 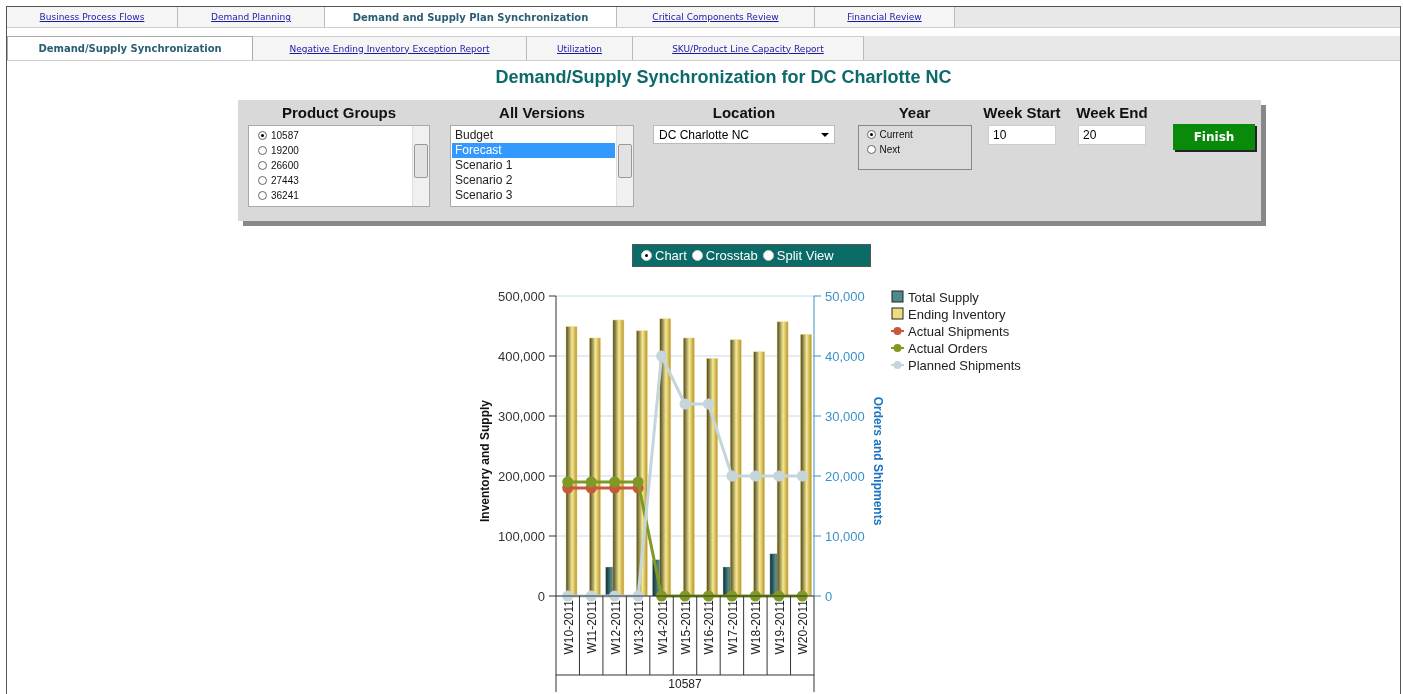 I want to click on axis-tick-label: 300,000, so click(x=521, y=416).